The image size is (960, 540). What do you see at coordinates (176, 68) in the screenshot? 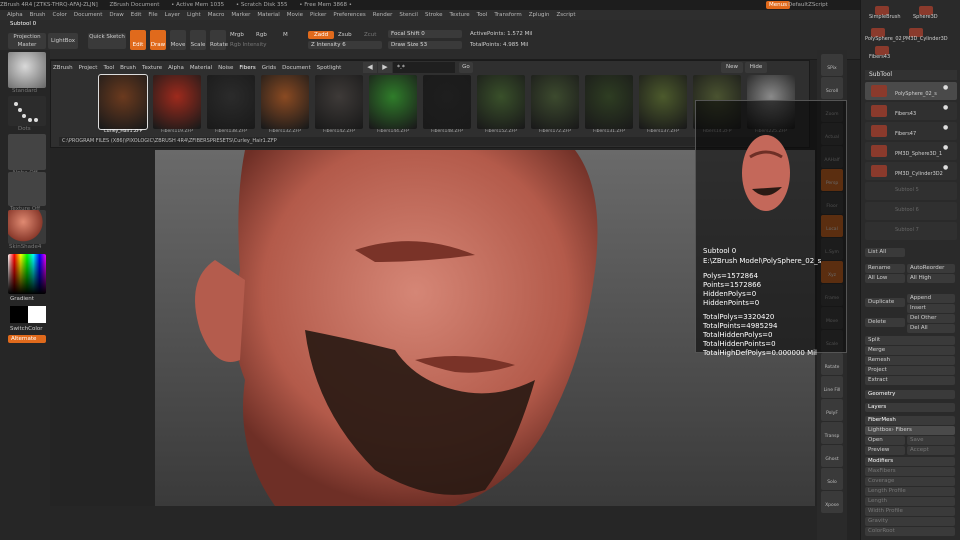
I see `tab-alpha: Alpha` at bounding box center [176, 68].